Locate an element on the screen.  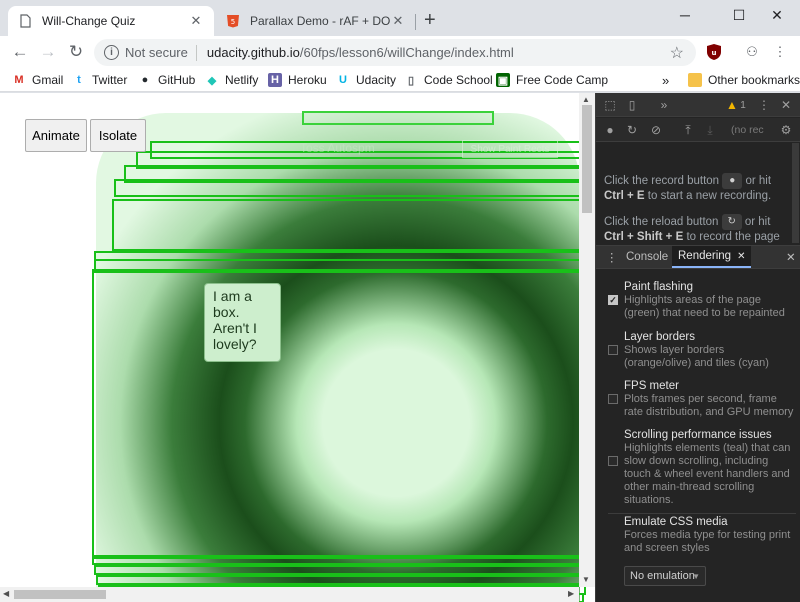
url-host: udacity.github.io is located at coordinates (253, 52).